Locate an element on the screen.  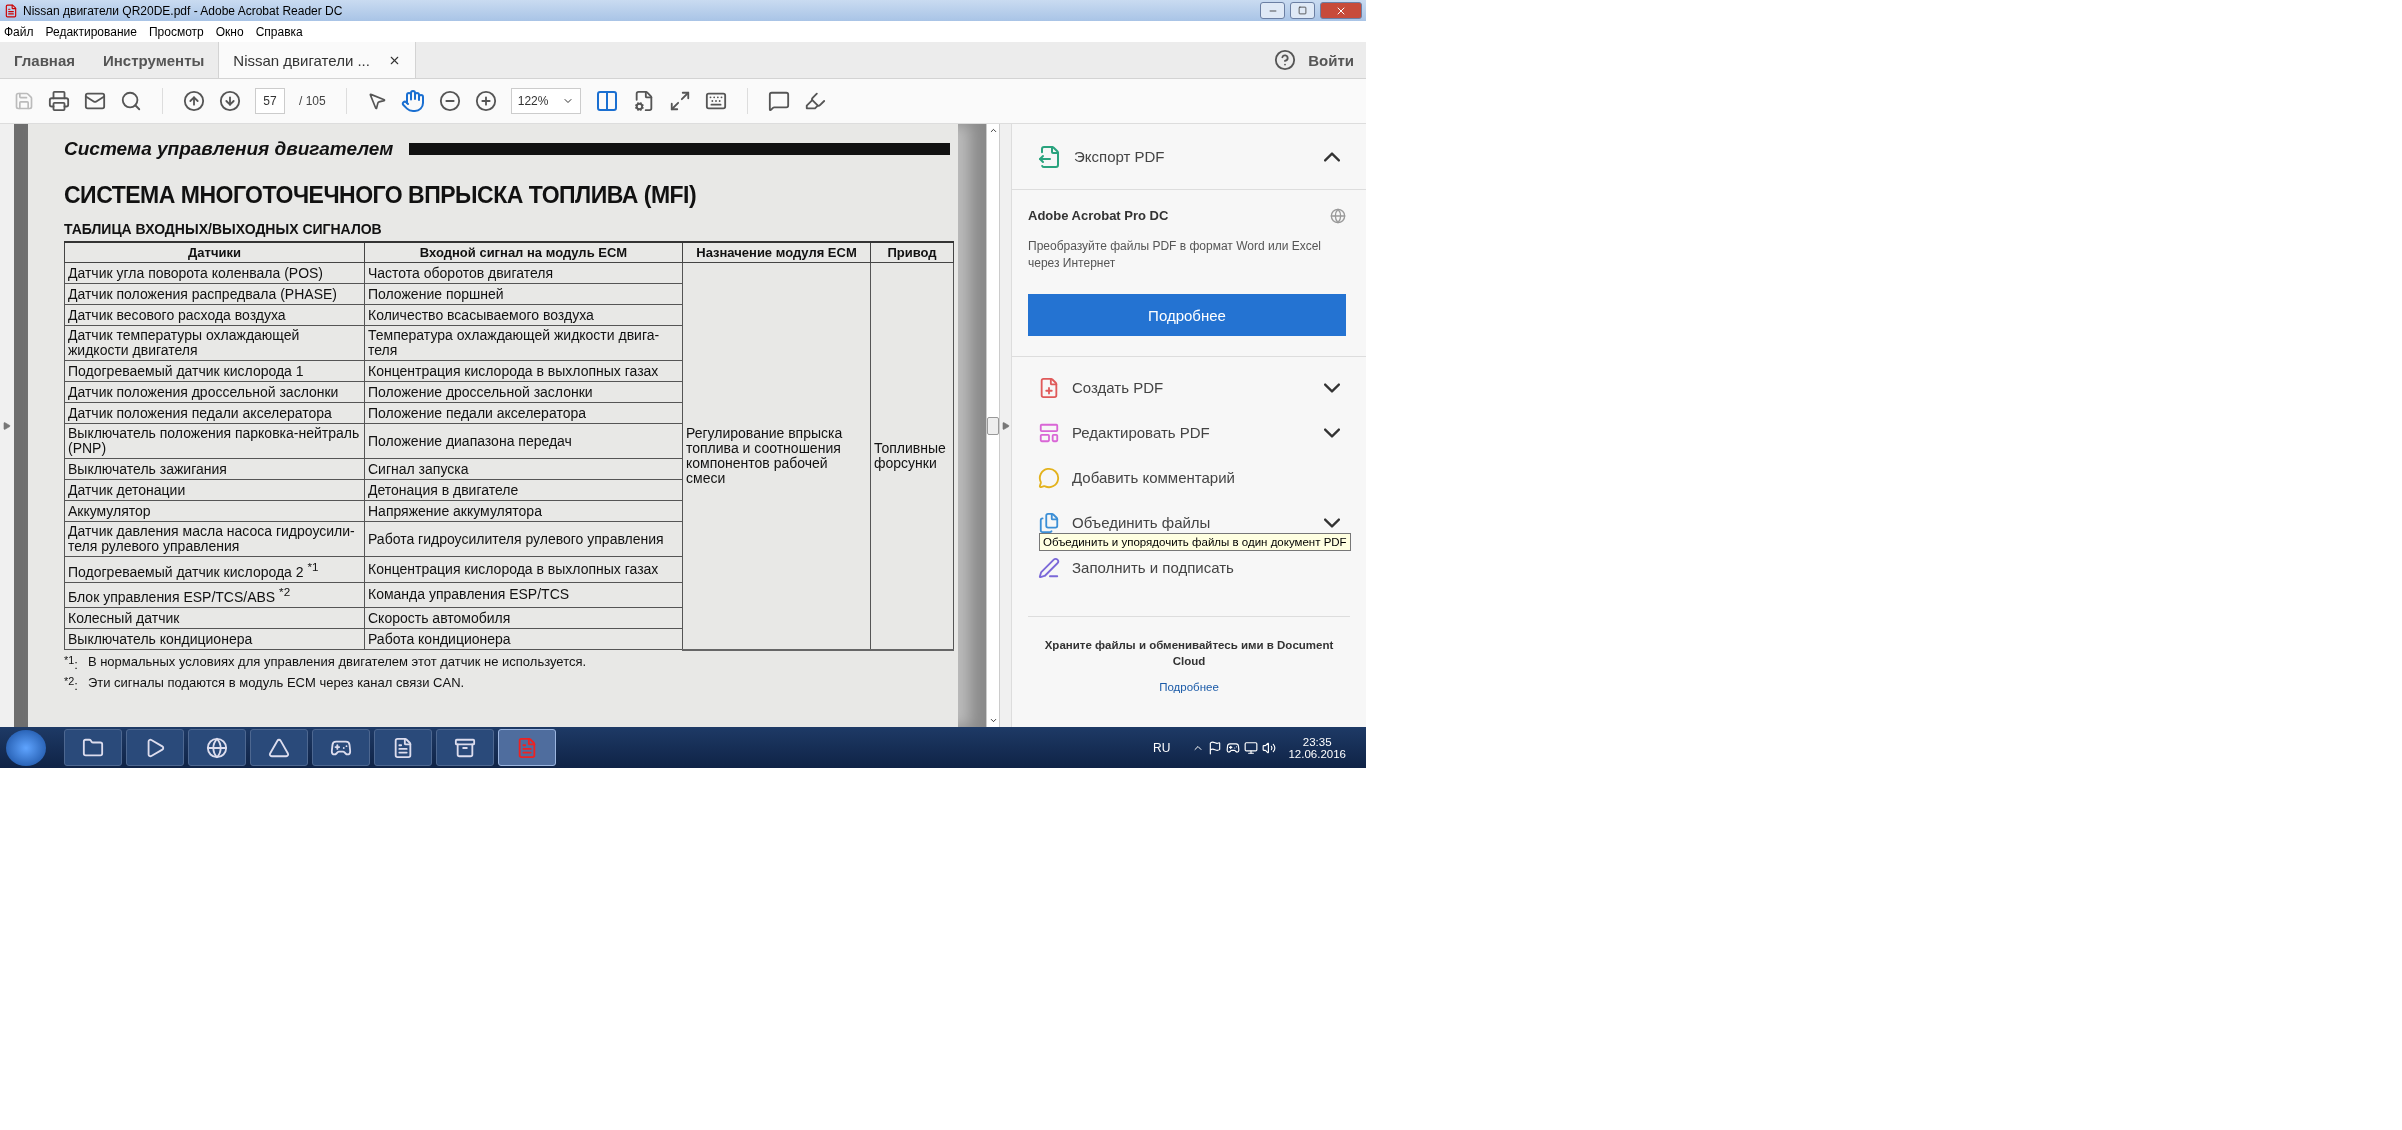
table-cell: Колесный датчик is located at coordinates (214, 618).